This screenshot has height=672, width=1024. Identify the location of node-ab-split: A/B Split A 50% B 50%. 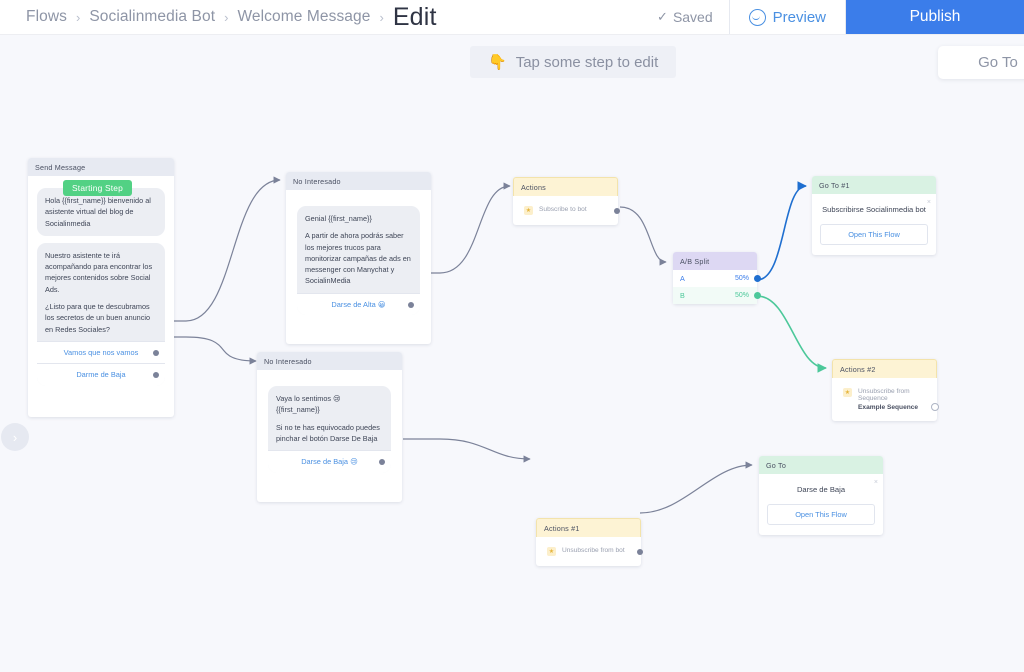
(717, 278).